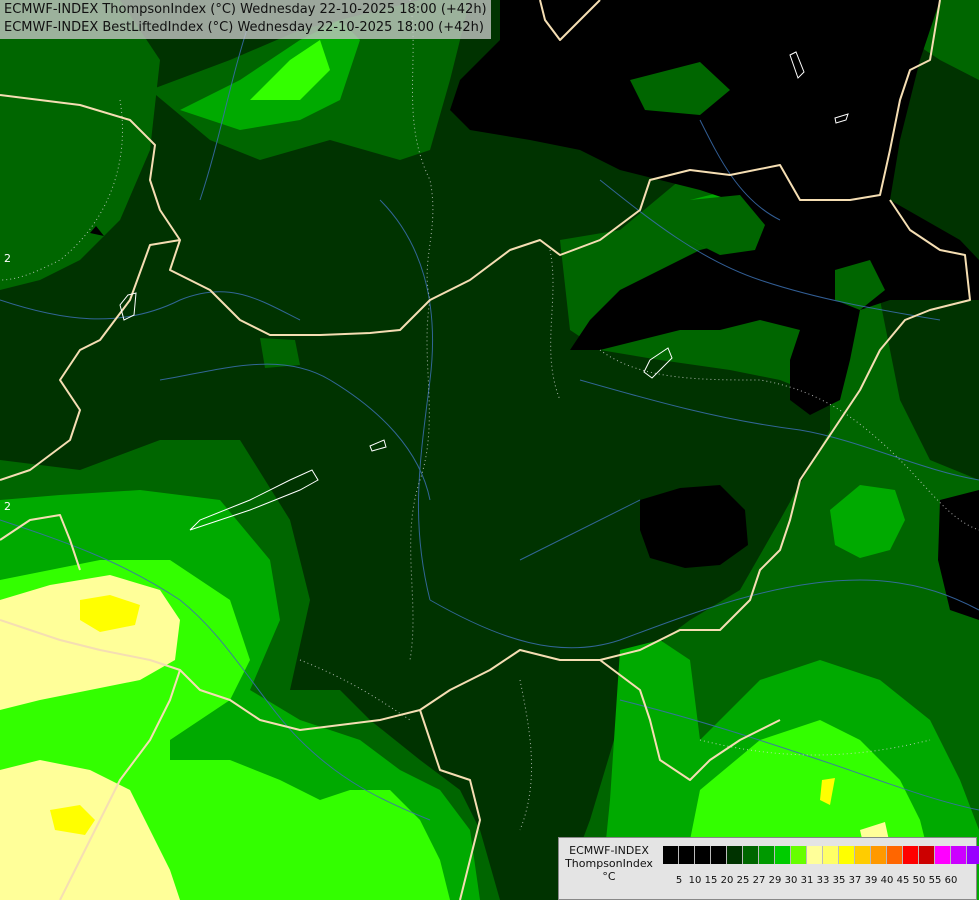 The width and height of the screenshot is (979, 900). Describe the element at coordinates (903, 880) in the screenshot. I see `legend-tick-label: 45` at that location.